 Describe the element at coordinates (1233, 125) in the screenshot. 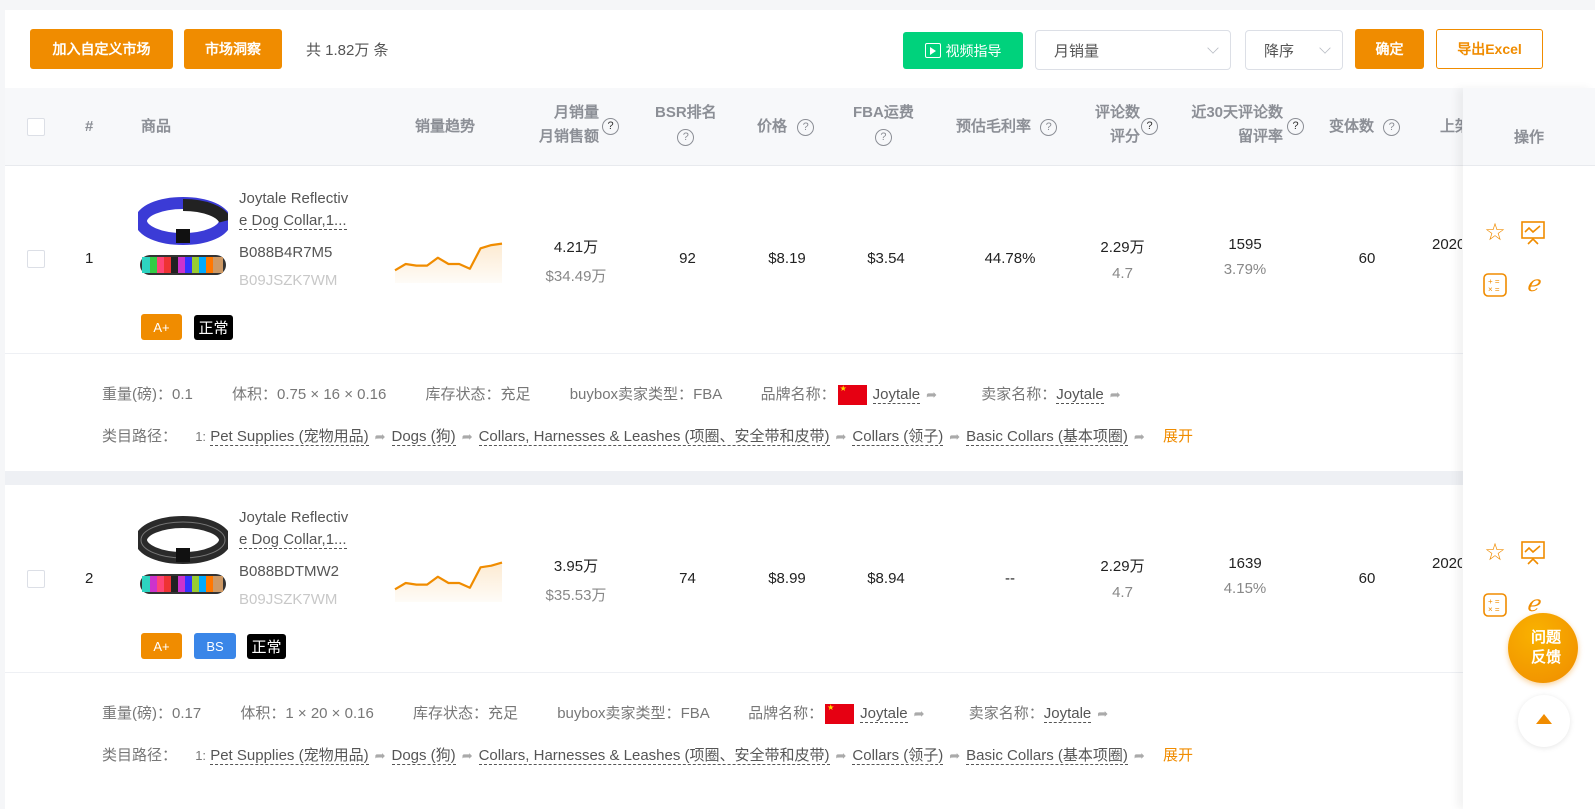

I see `header-reviews-30d: 近30天评论数 留评率` at that location.